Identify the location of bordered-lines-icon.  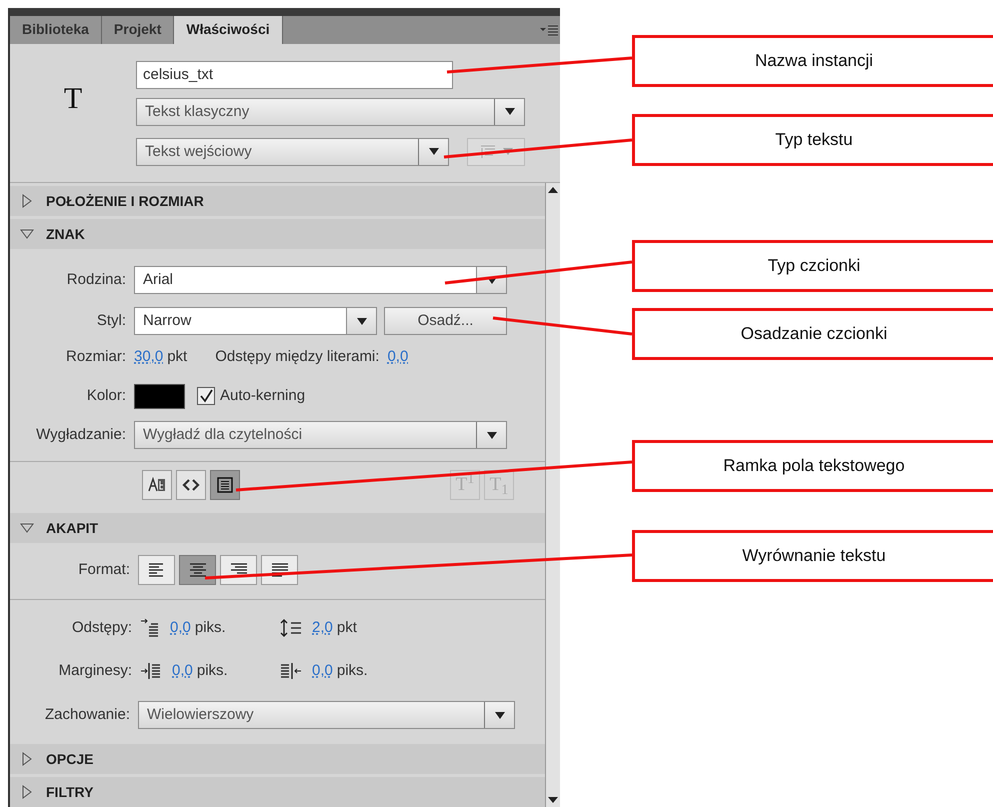
(225, 485).